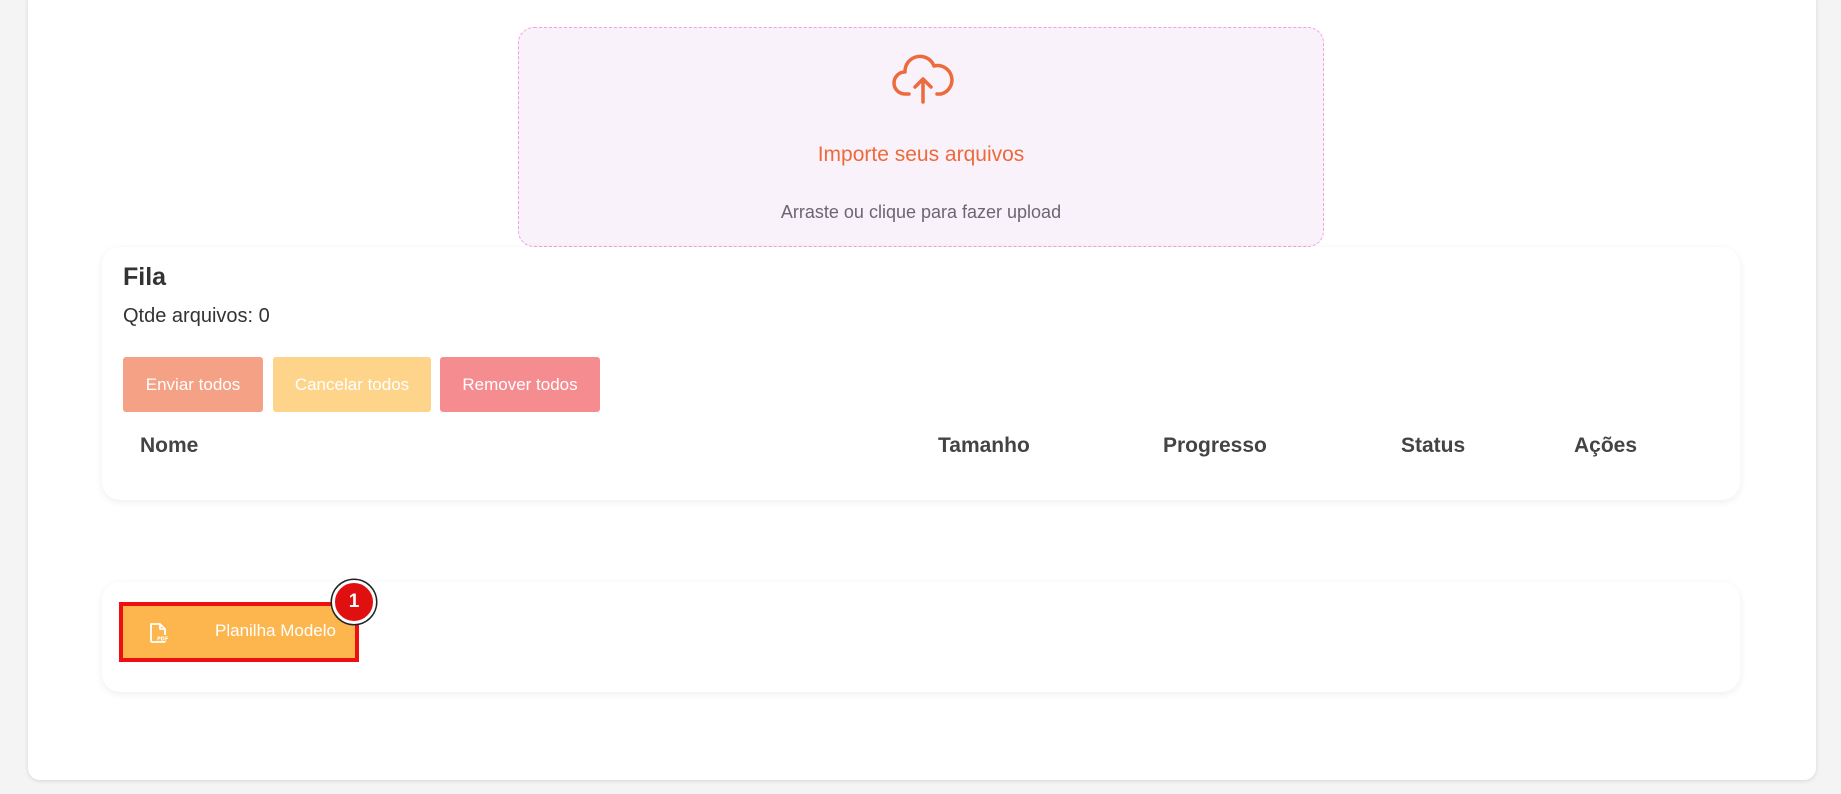 The height and width of the screenshot is (794, 1841). Describe the element at coordinates (520, 384) in the screenshot. I see `remove-all-button: Remover todos` at that location.